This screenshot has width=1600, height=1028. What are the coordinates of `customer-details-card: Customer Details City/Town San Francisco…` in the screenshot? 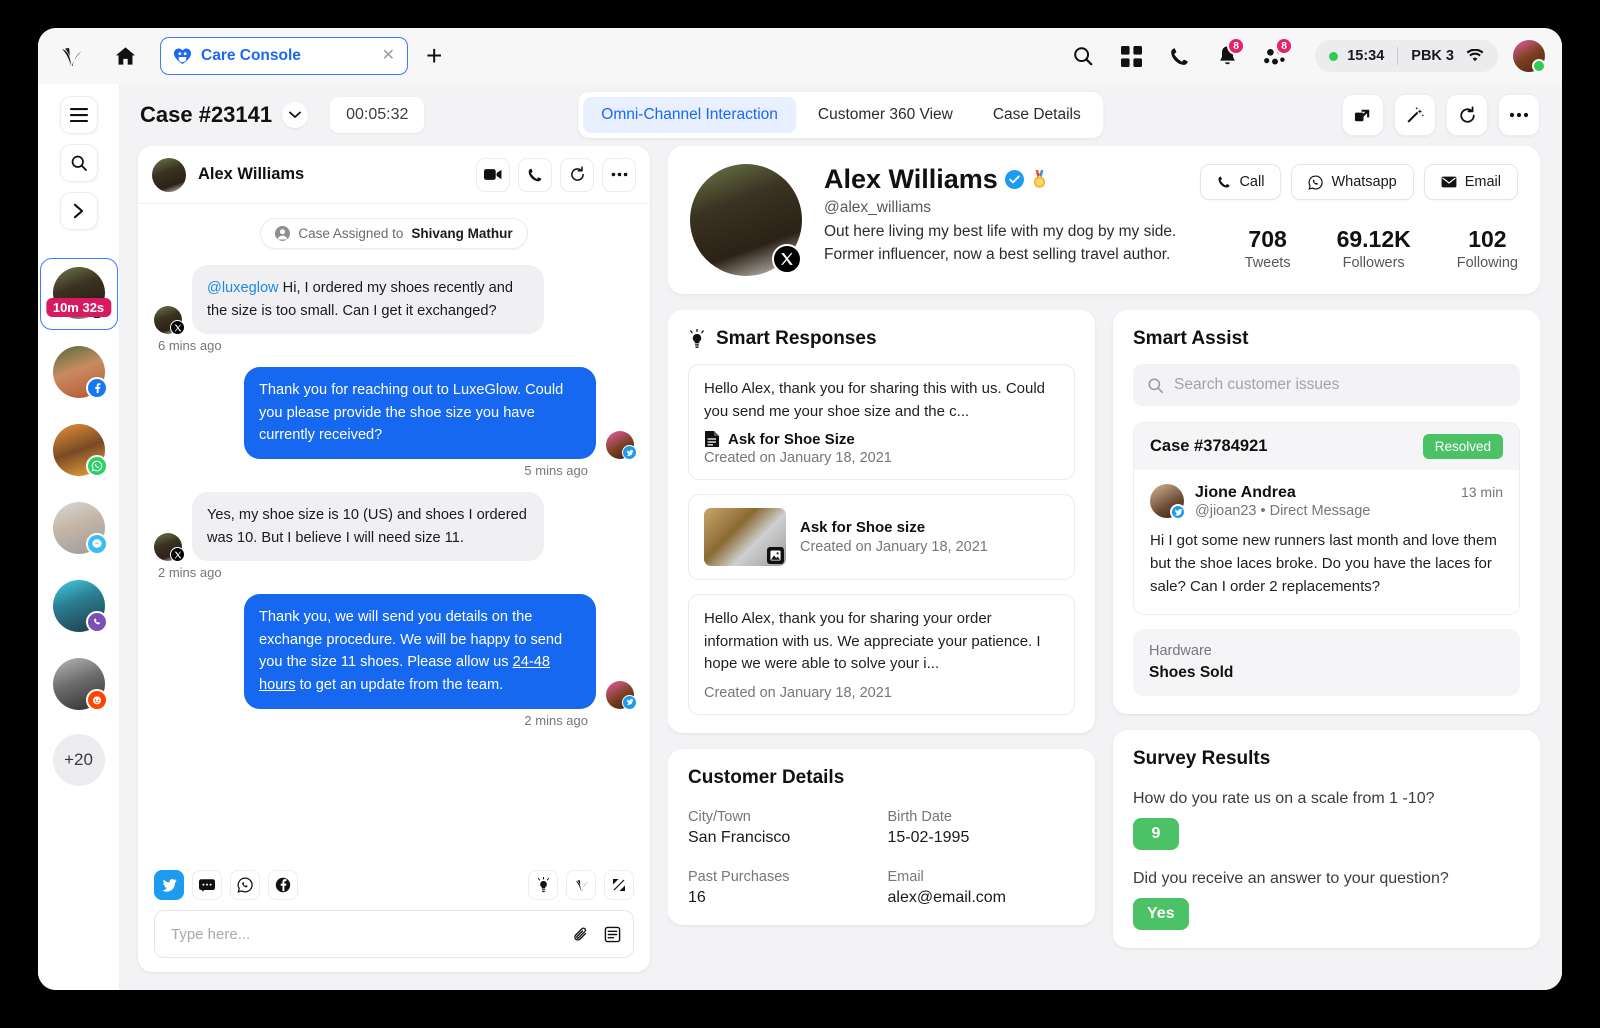 It's located at (881, 836).